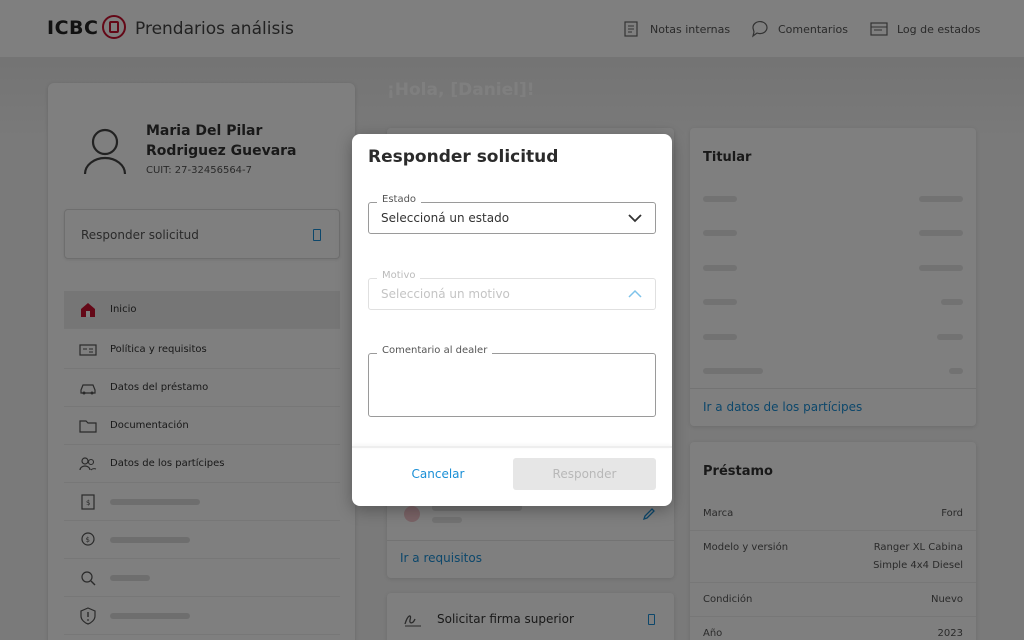  What do you see at coordinates (635, 293) in the screenshot?
I see `chevron-up-icon` at bounding box center [635, 293].